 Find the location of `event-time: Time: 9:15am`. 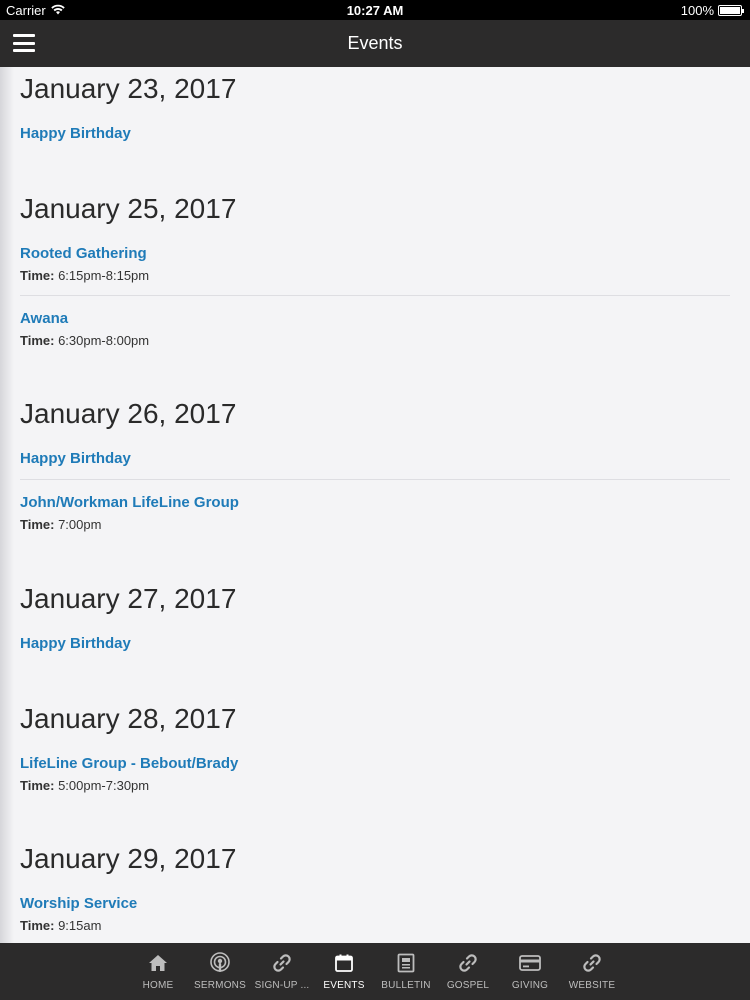

event-time: Time: 9:15am is located at coordinates (375, 925).